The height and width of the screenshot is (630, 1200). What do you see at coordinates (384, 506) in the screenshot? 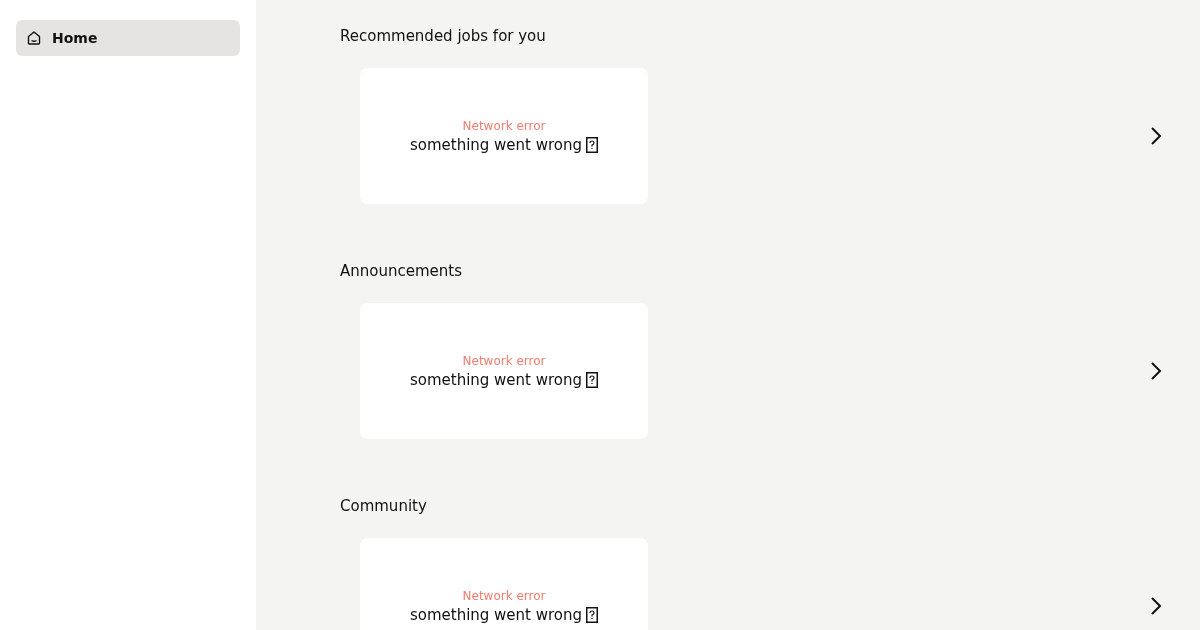
I see `section-title: Community` at bounding box center [384, 506].